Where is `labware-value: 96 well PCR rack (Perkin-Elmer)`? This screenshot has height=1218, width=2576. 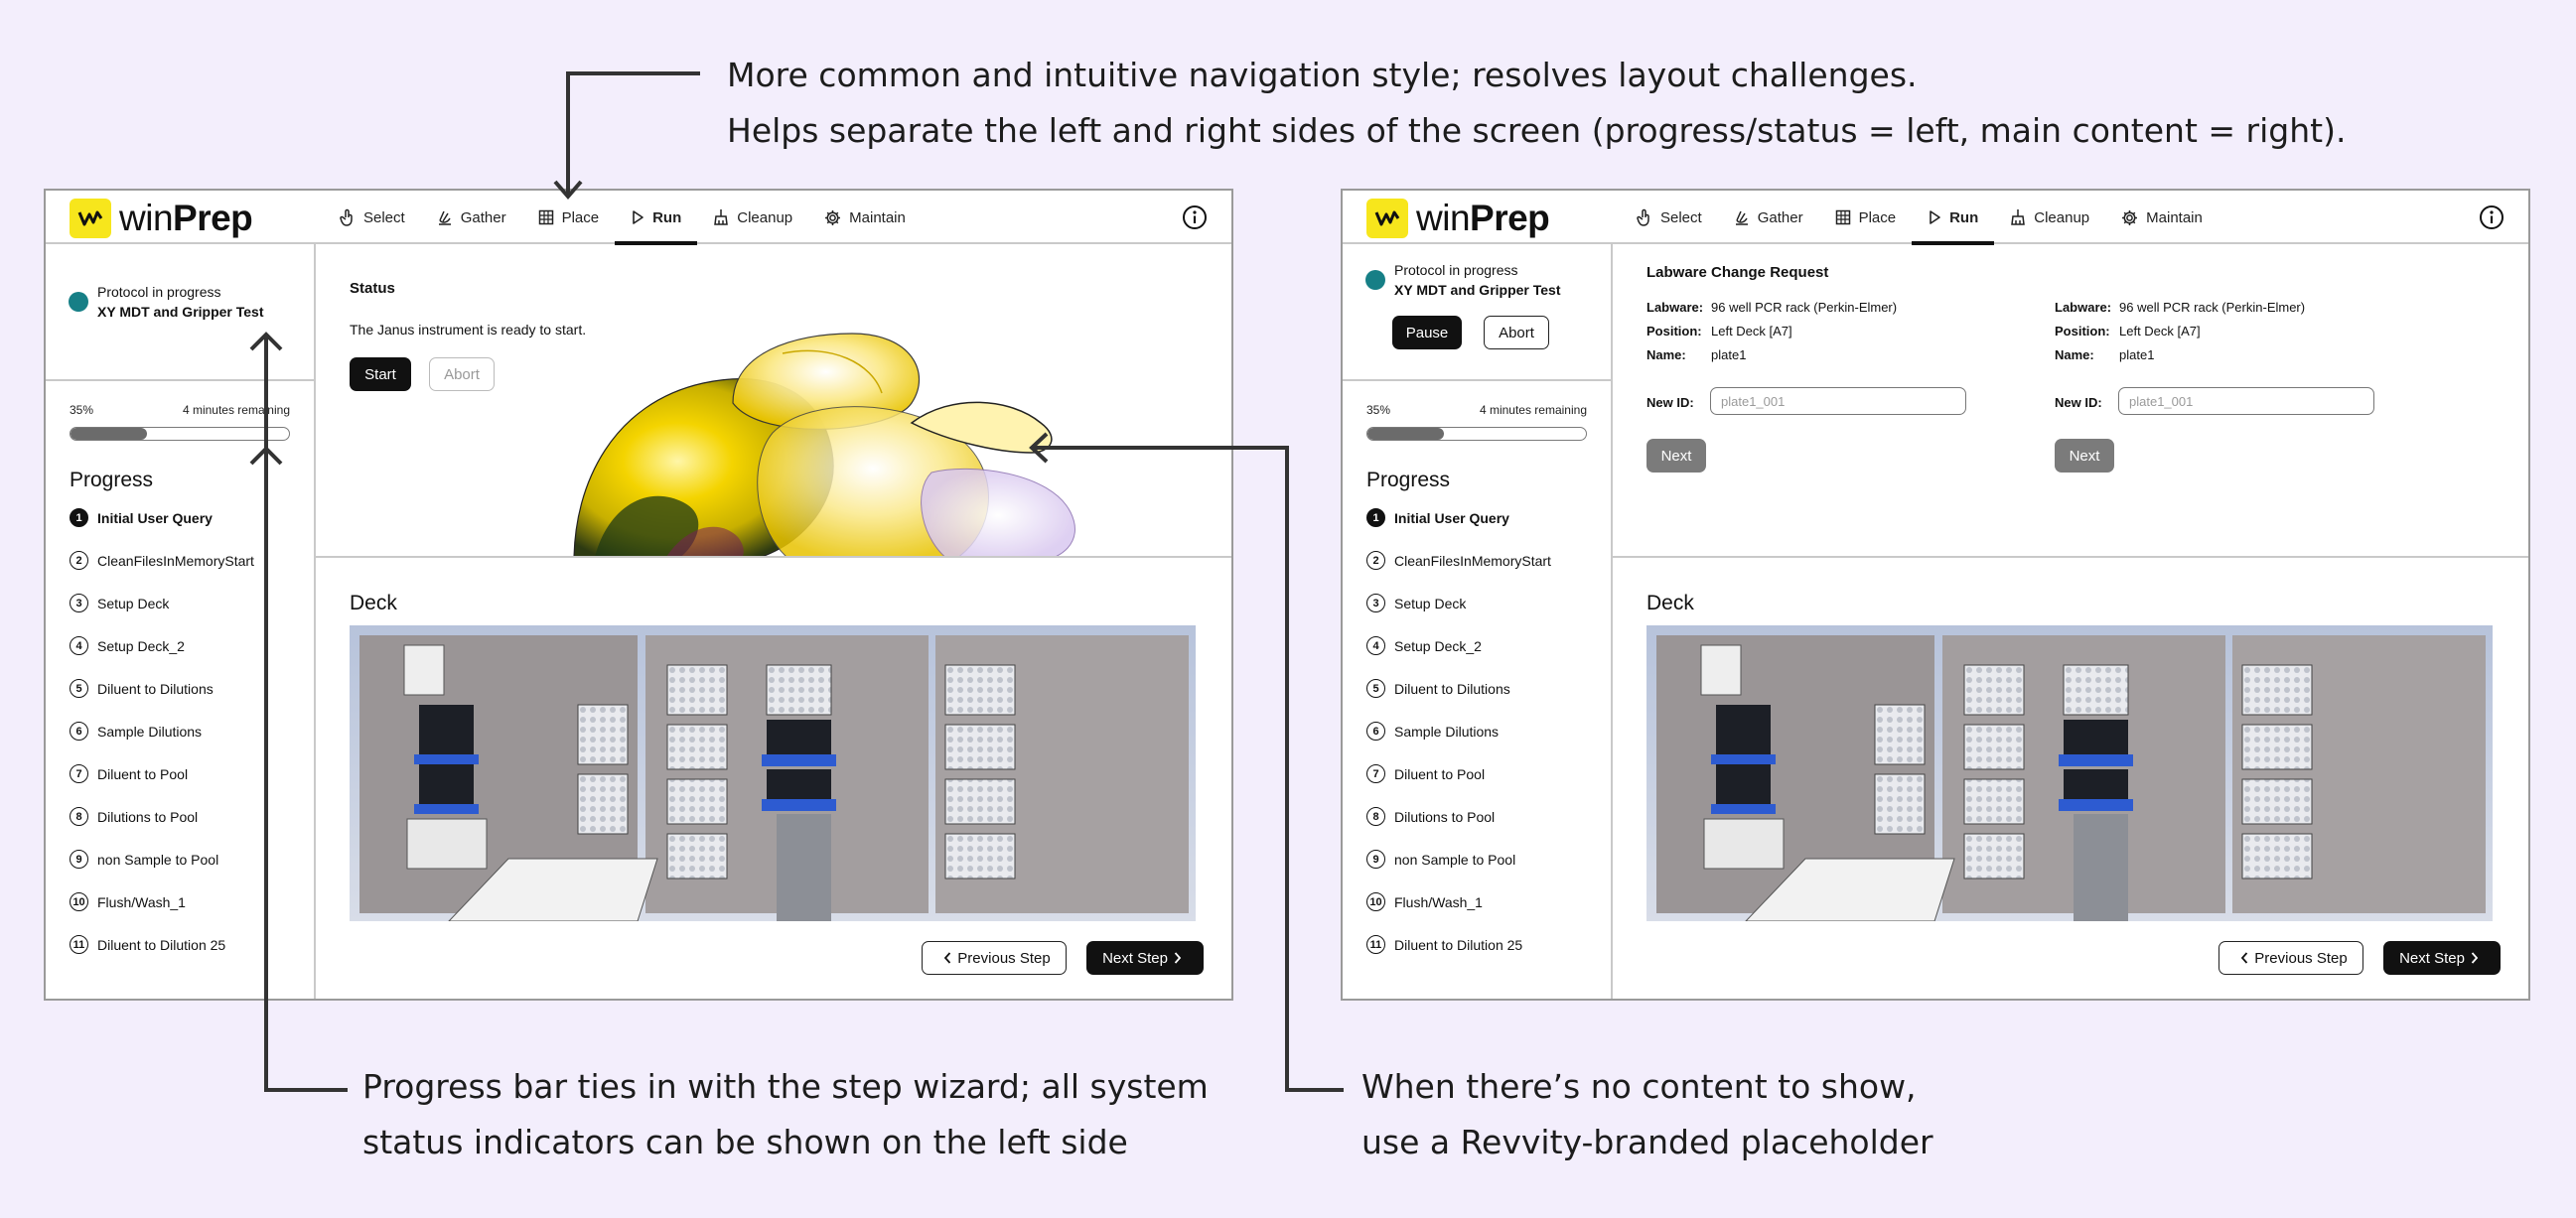
labware-value: 96 well PCR rack (Perkin-Elmer) is located at coordinates (1805, 307).